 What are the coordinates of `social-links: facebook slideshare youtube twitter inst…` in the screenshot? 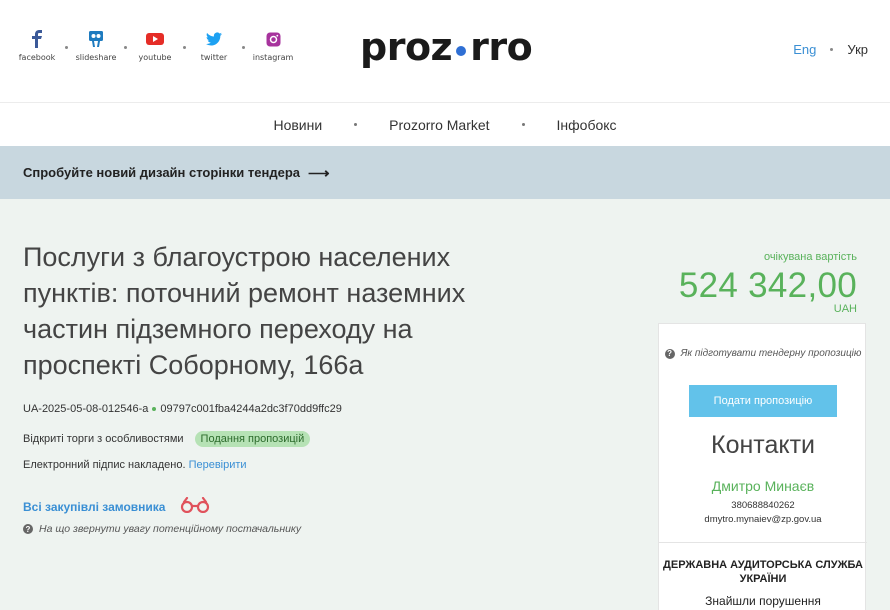 It's located at (155, 45).